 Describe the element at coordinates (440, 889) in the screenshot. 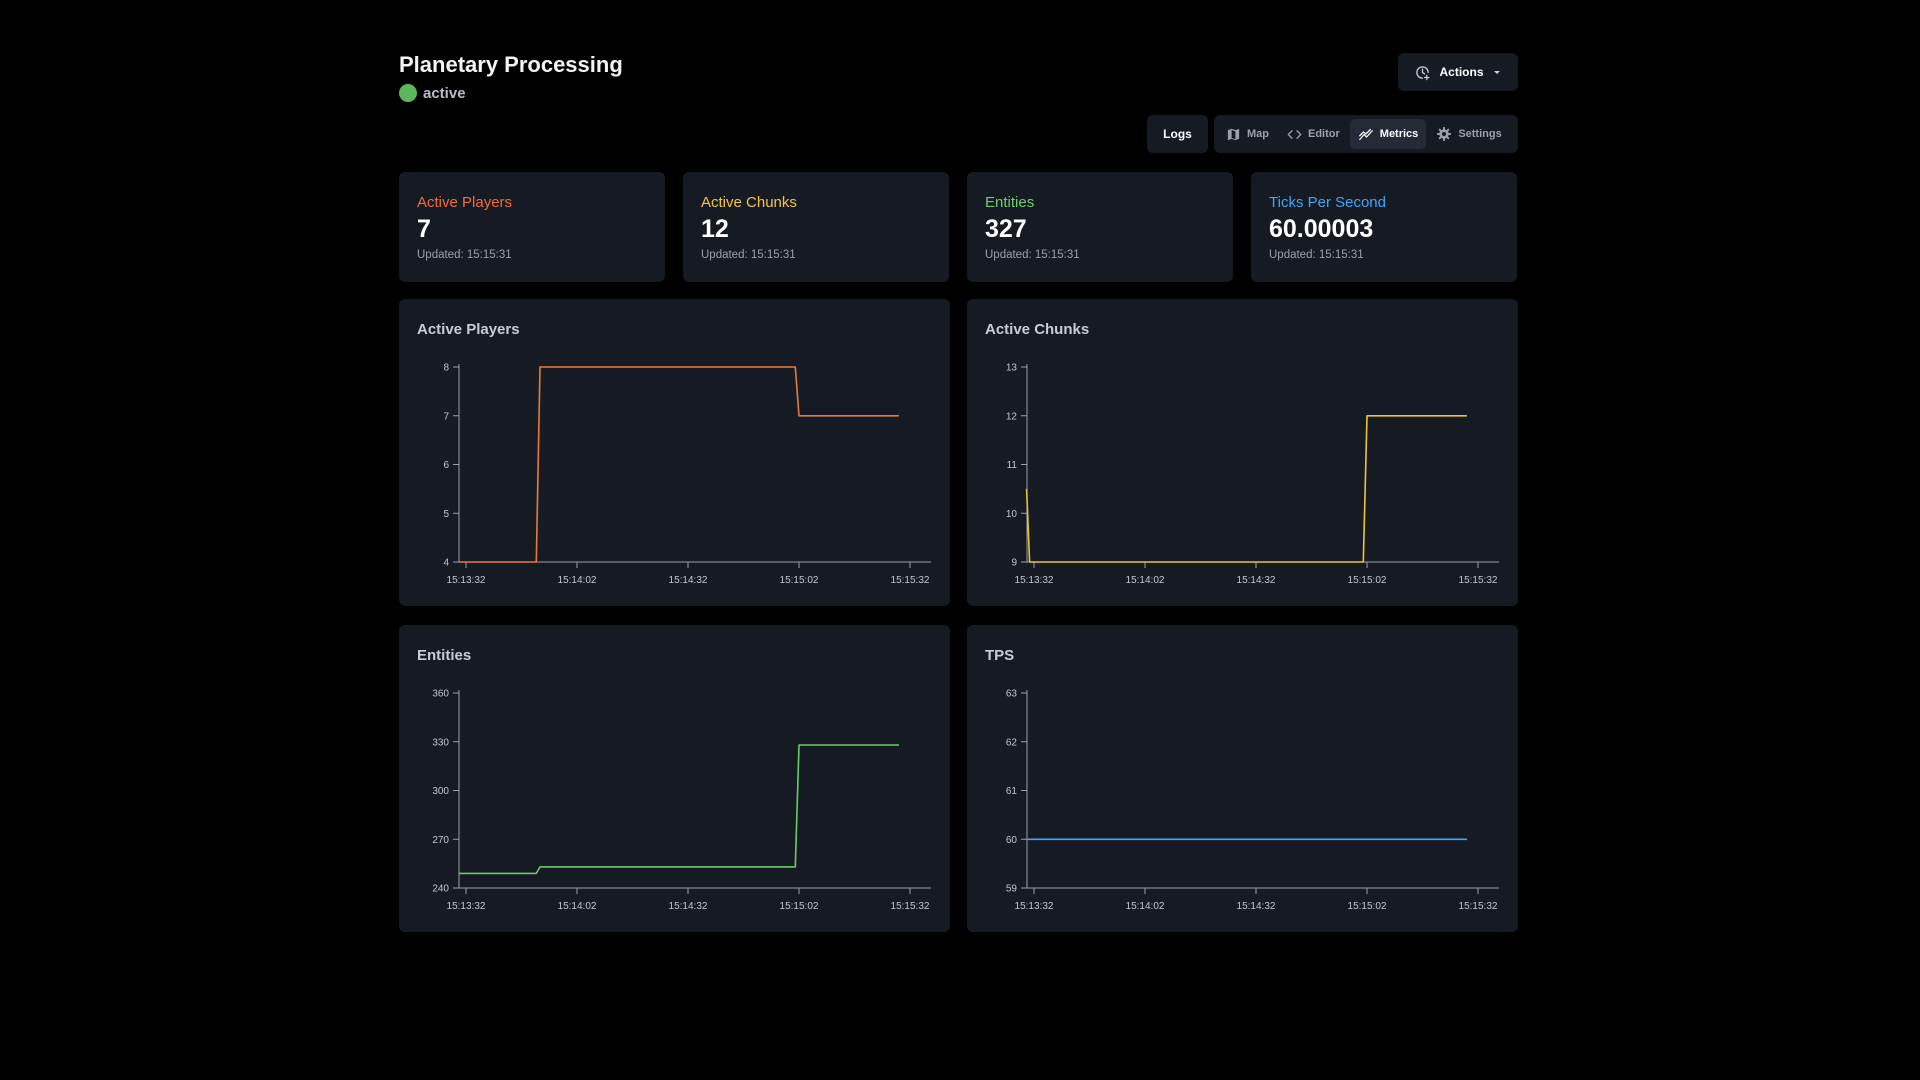

I see `y-tick-label: 240` at that location.